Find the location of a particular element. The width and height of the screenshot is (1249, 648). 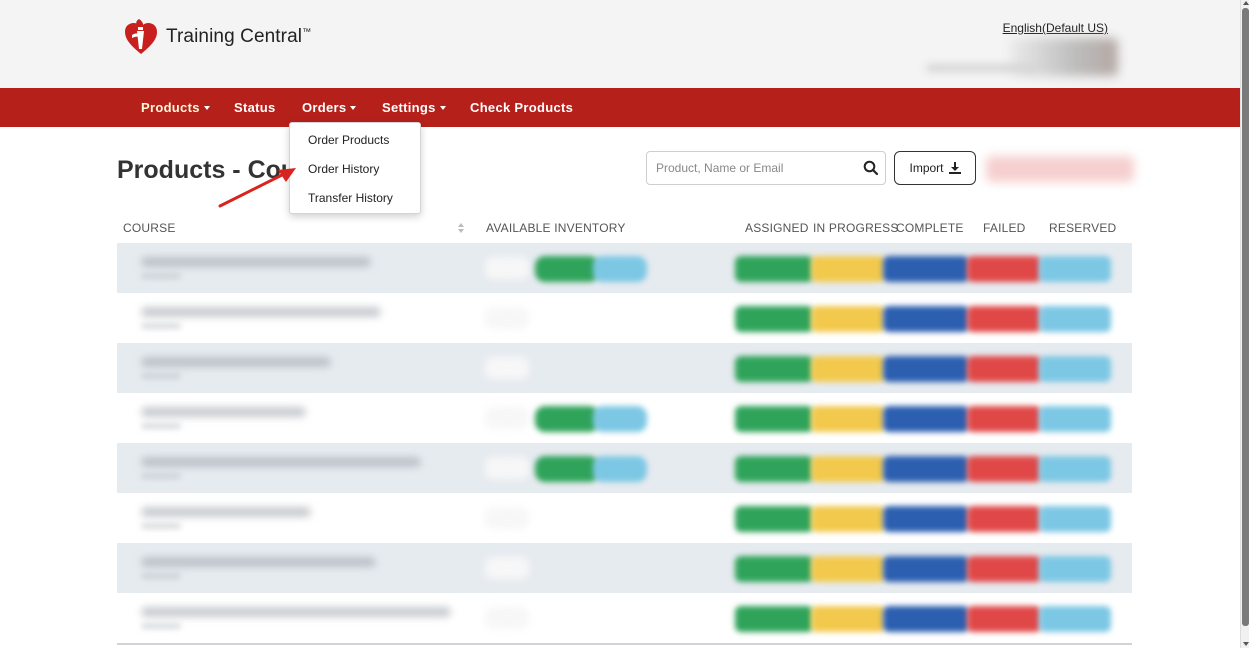

page-scrollbar is located at coordinates (1244, 324).